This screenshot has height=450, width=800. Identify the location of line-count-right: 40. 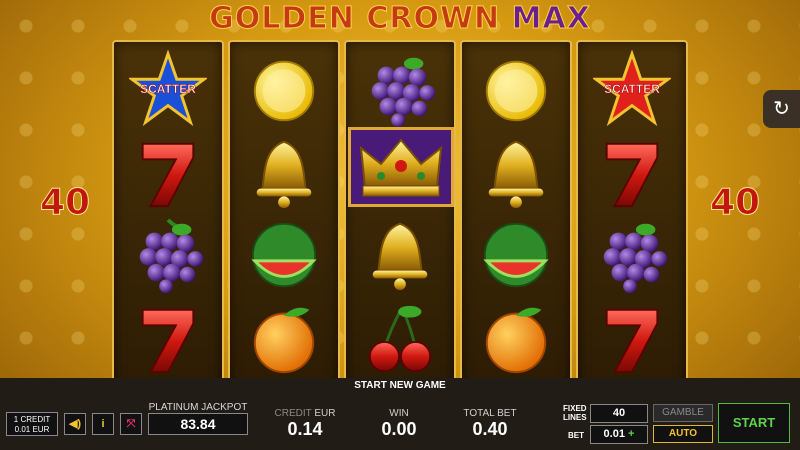
(735, 203).